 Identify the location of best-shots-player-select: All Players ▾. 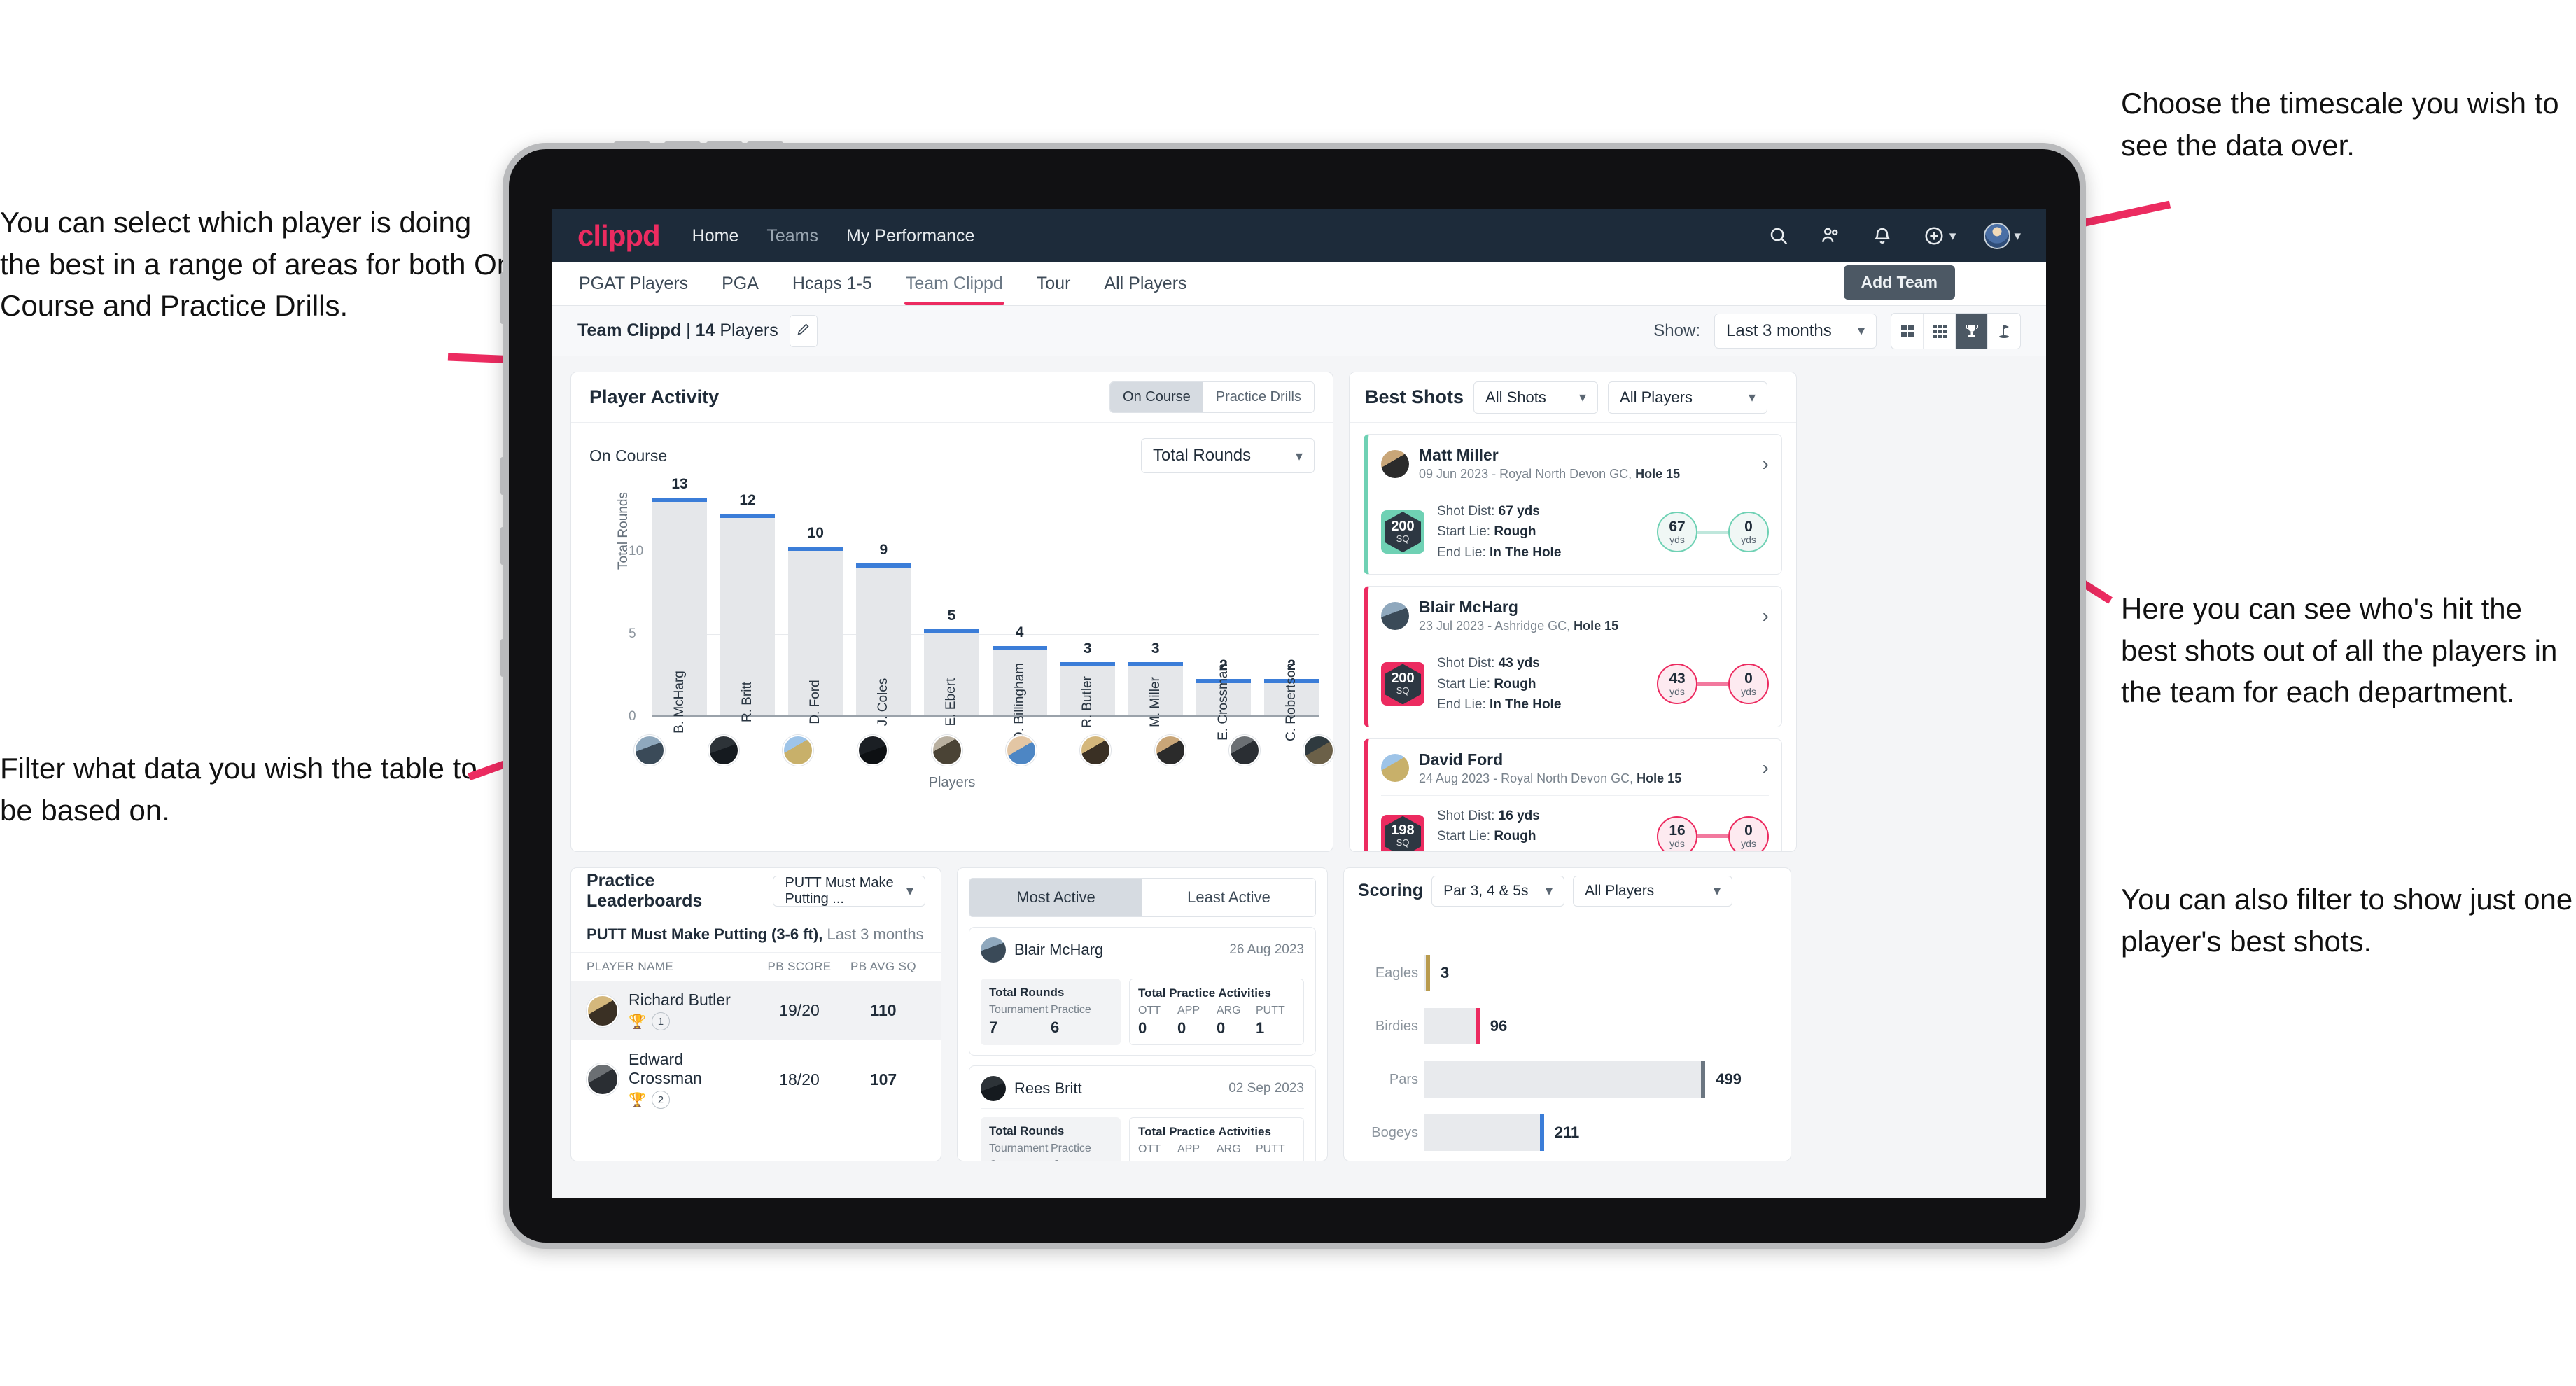
(1688, 397).